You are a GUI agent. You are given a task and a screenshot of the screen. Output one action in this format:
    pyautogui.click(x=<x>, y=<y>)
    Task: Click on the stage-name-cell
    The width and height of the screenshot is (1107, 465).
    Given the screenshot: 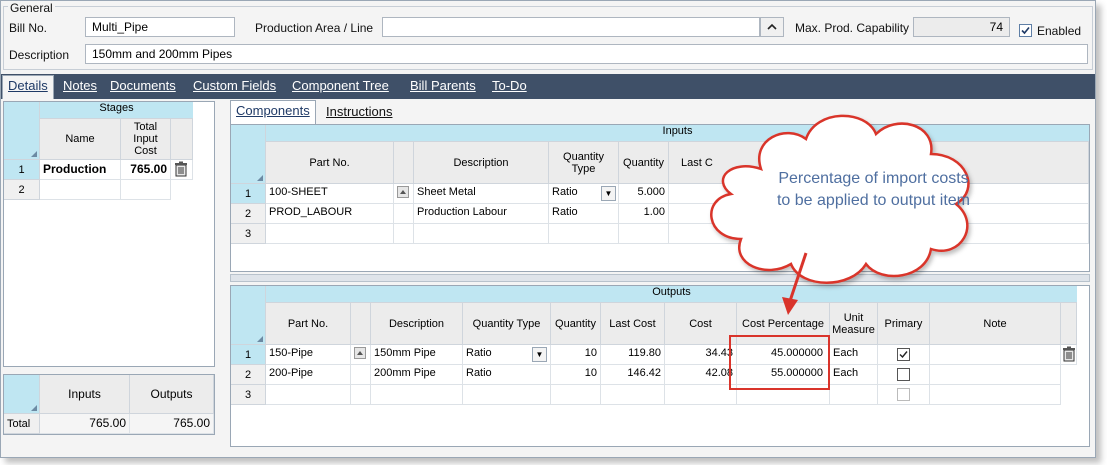 What is the action you would take?
    pyautogui.click(x=80, y=190)
    